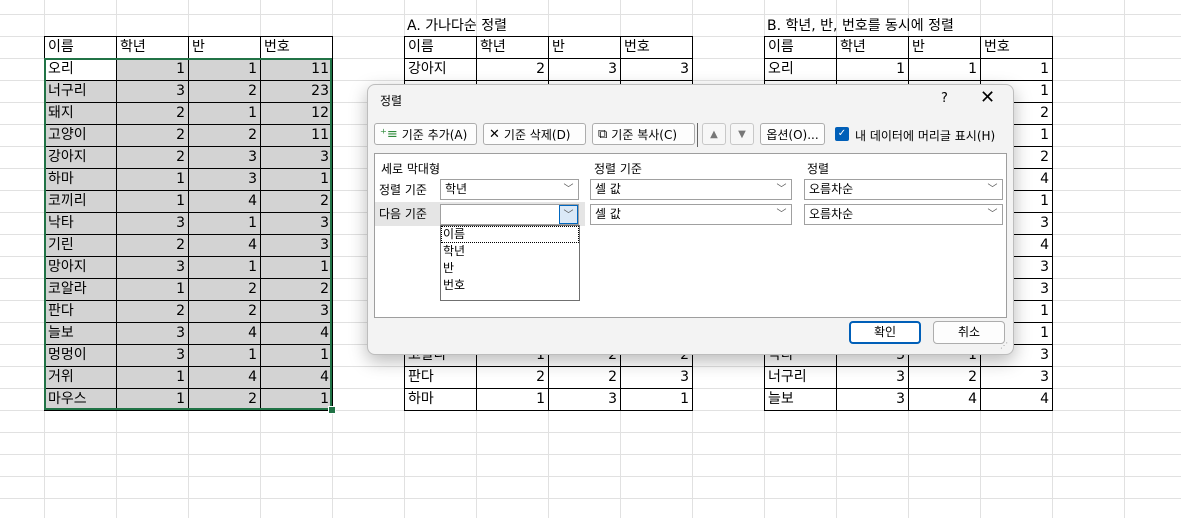 The width and height of the screenshot is (1181, 518). I want to click on row1-column-select: 학년 ﹀, so click(509, 189).